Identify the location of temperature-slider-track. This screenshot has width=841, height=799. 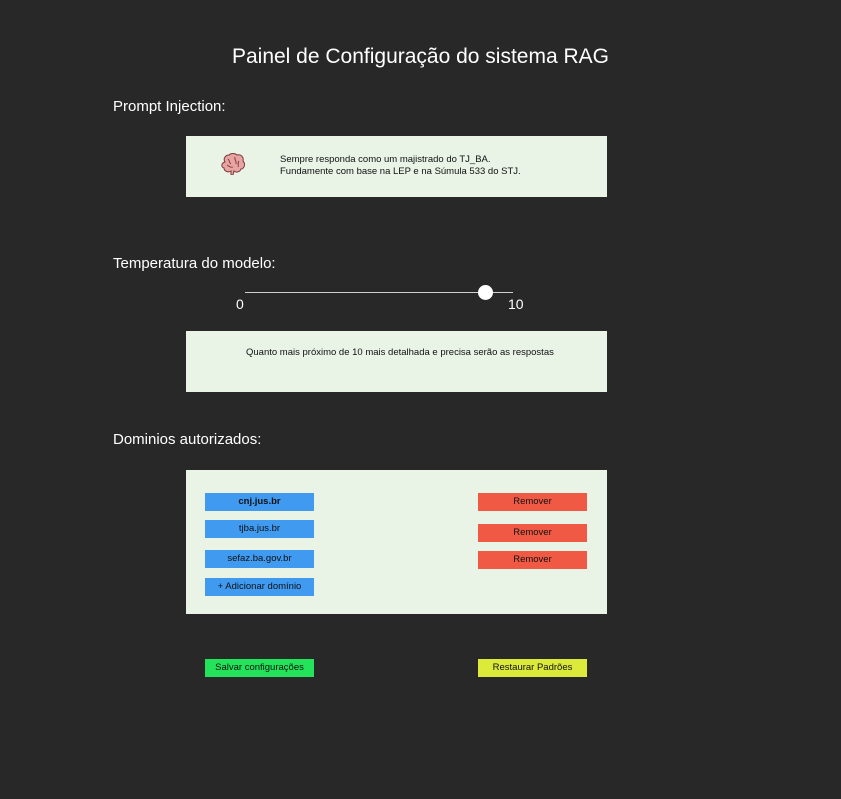
(379, 292).